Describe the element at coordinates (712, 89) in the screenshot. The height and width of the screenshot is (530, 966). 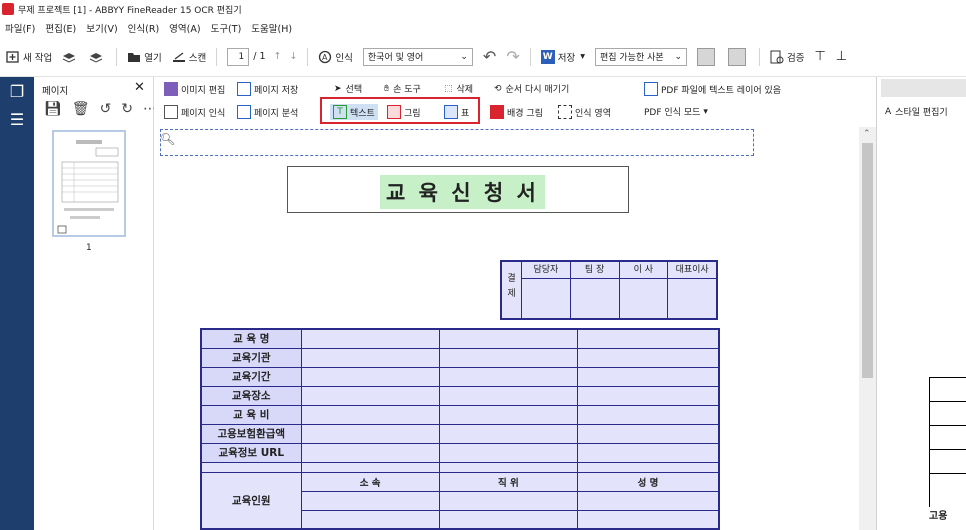
I see `pdf-text-layer-info: PDF 파일에 텍스트 레이어 있음` at that location.